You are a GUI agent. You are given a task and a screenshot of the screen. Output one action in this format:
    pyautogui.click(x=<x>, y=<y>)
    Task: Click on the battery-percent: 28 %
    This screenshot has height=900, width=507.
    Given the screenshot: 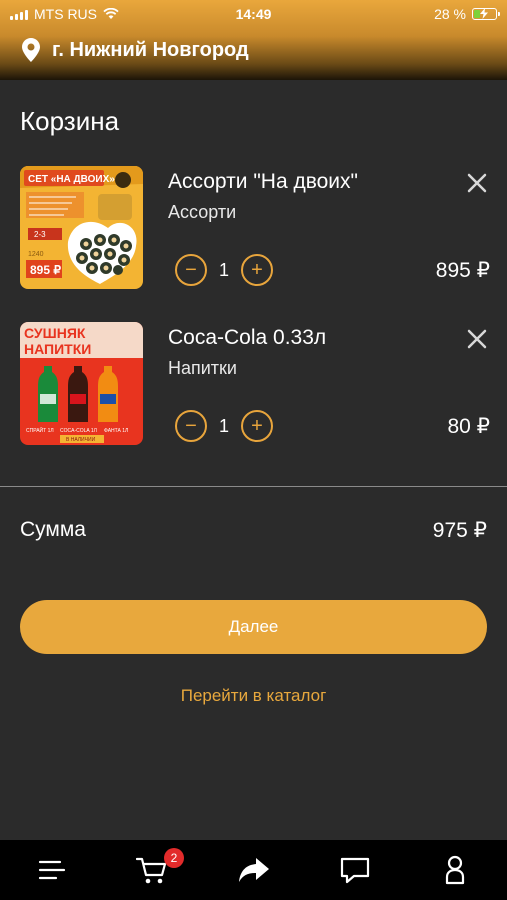 What is the action you would take?
    pyautogui.click(x=450, y=14)
    